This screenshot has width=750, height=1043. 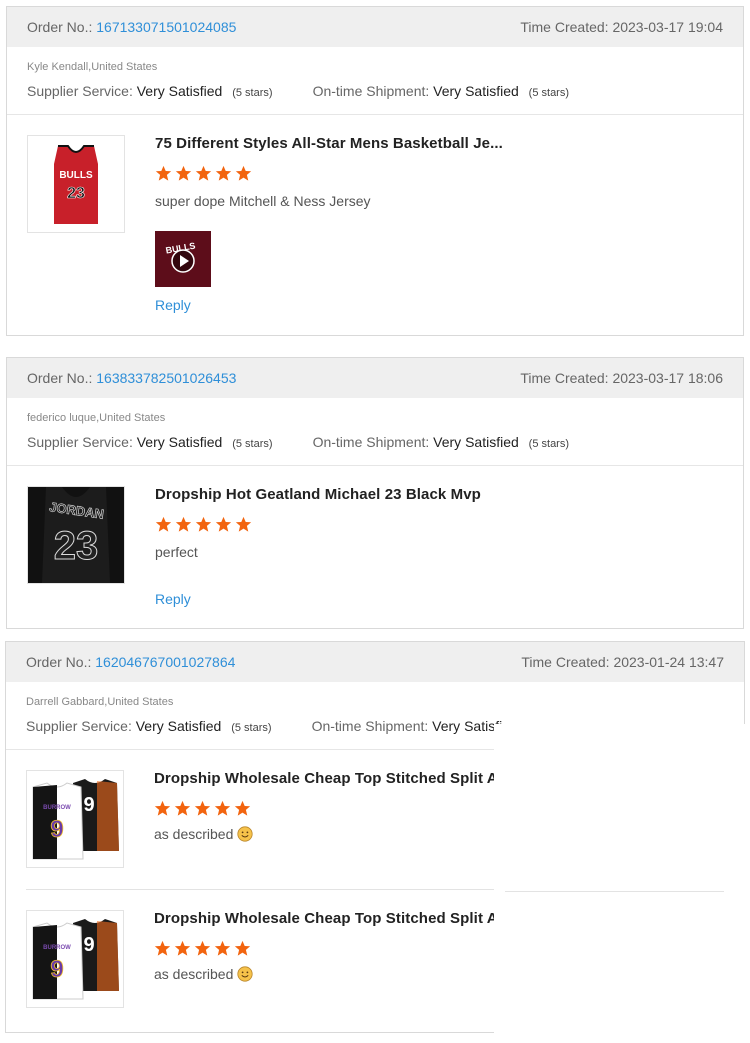 I want to click on order-number-group: Order No.: 163833782501026453, so click(x=131, y=378).